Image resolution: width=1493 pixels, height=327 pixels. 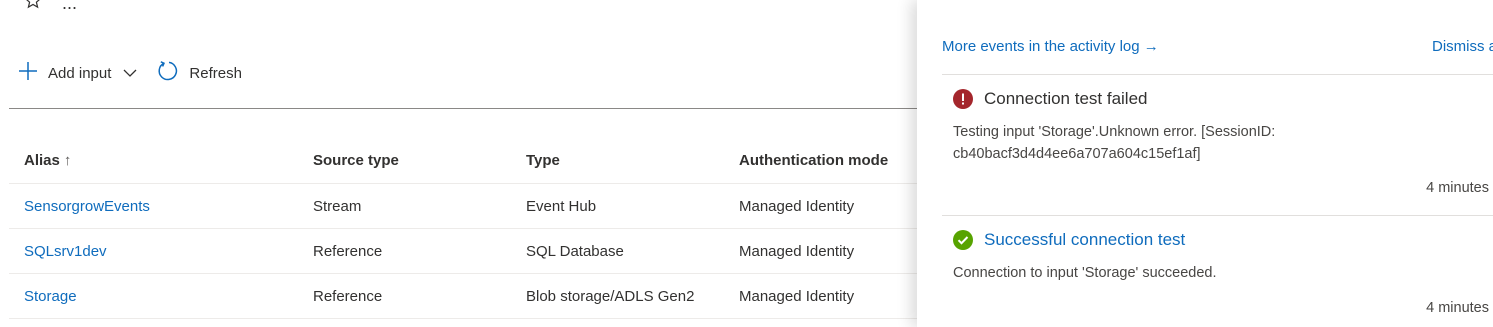 I want to click on command-bar: Add input Refresh, so click(x=130, y=73).